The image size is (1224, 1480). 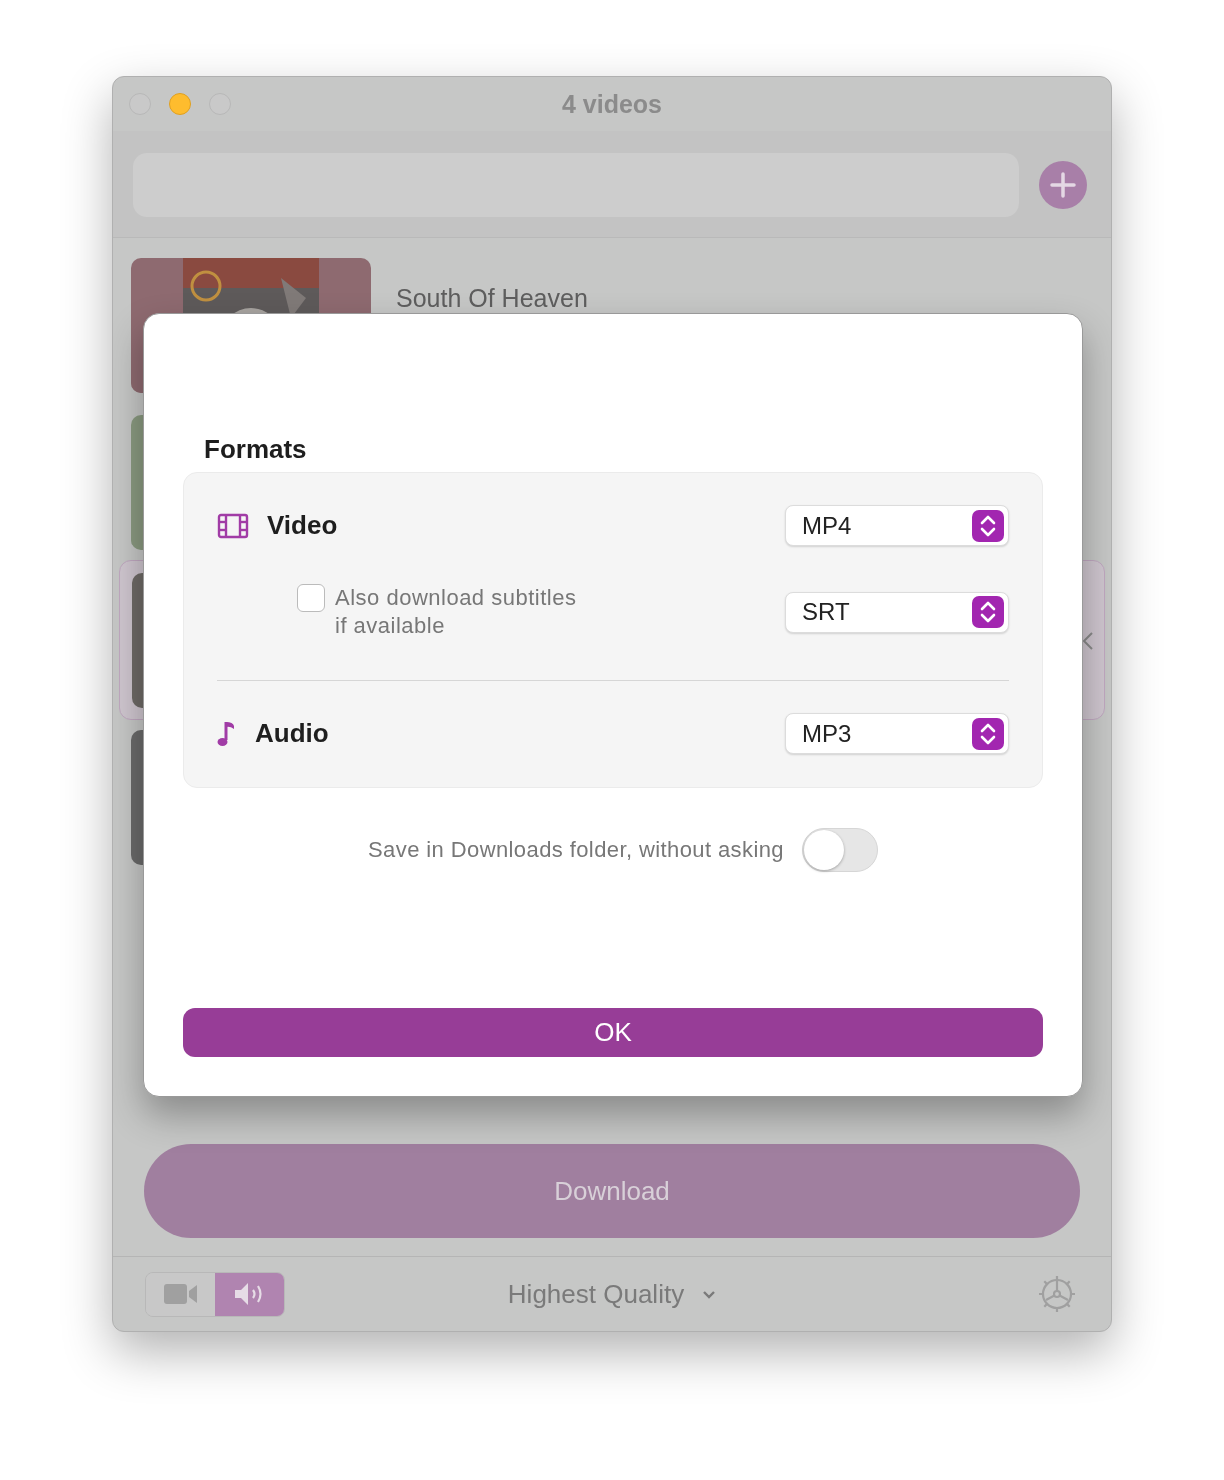 I want to click on format-label: Video, so click(x=302, y=525).